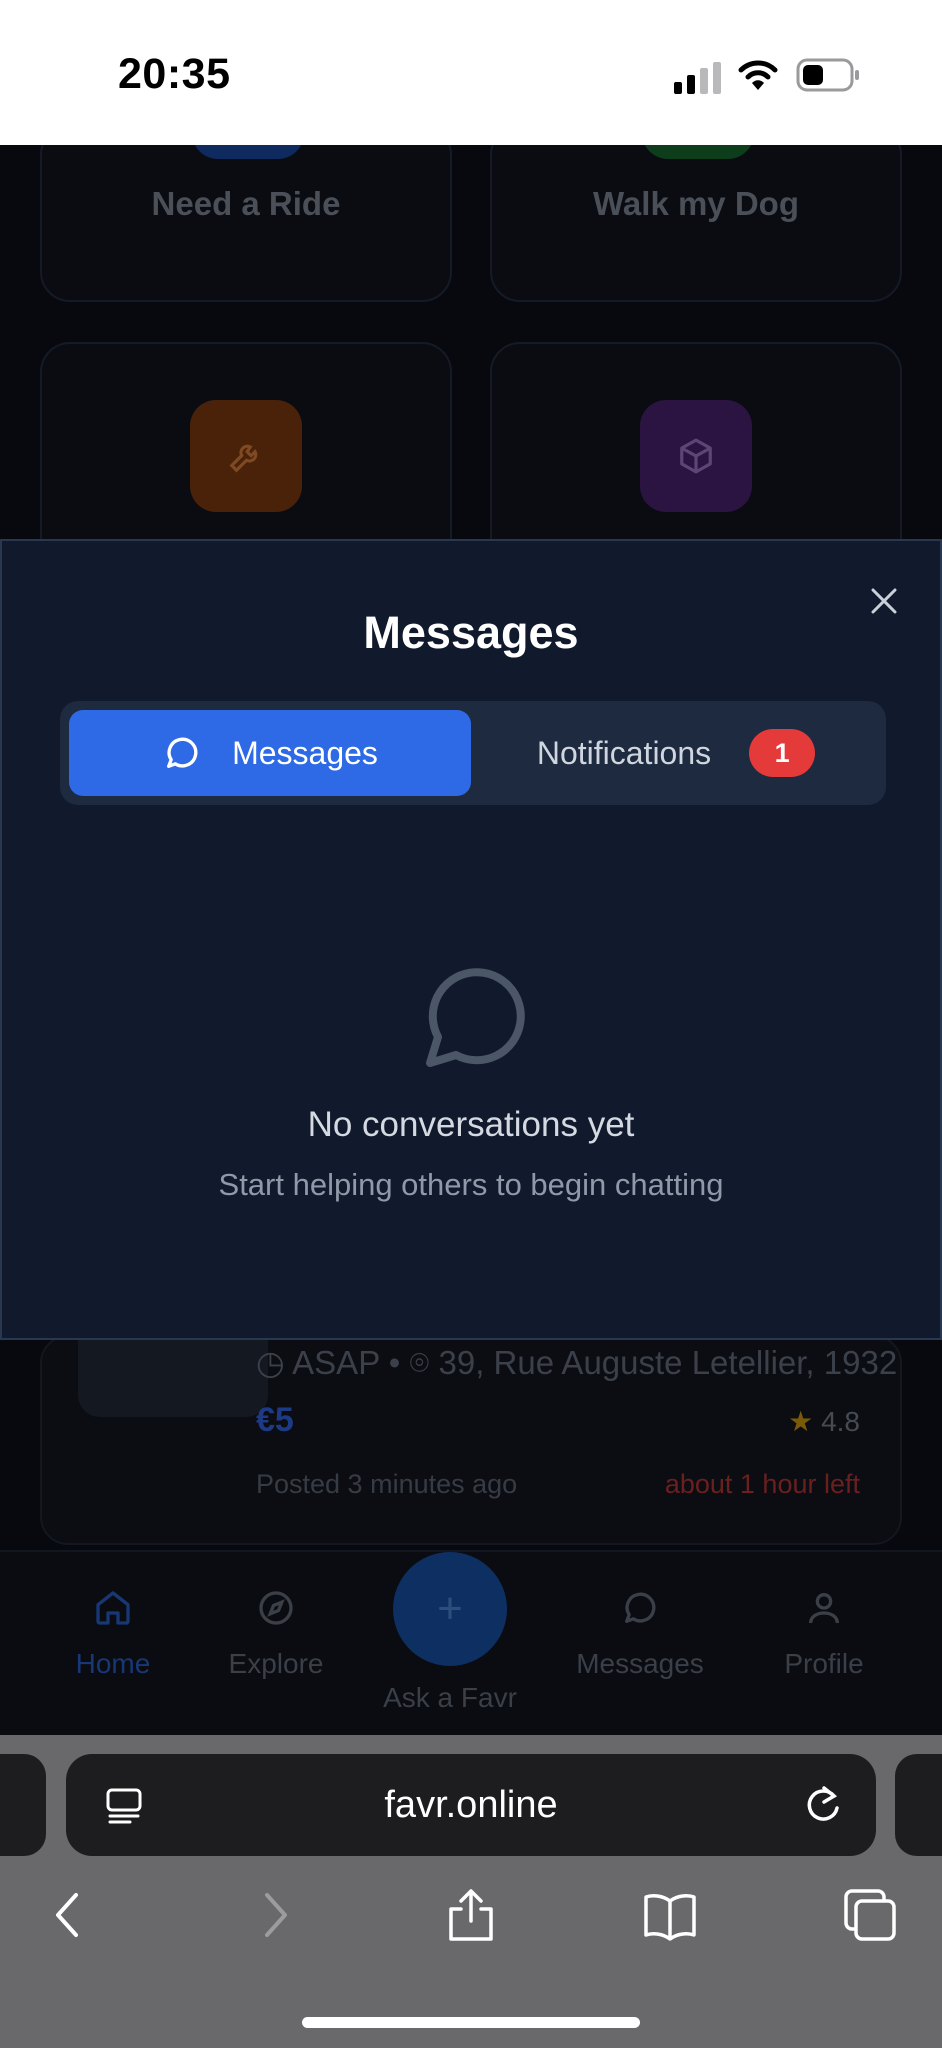  What do you see at coordinates (419, 1362) in the screenshot?
I see `location-pin-icon: ⌾` at bounding box center [419, 1362].